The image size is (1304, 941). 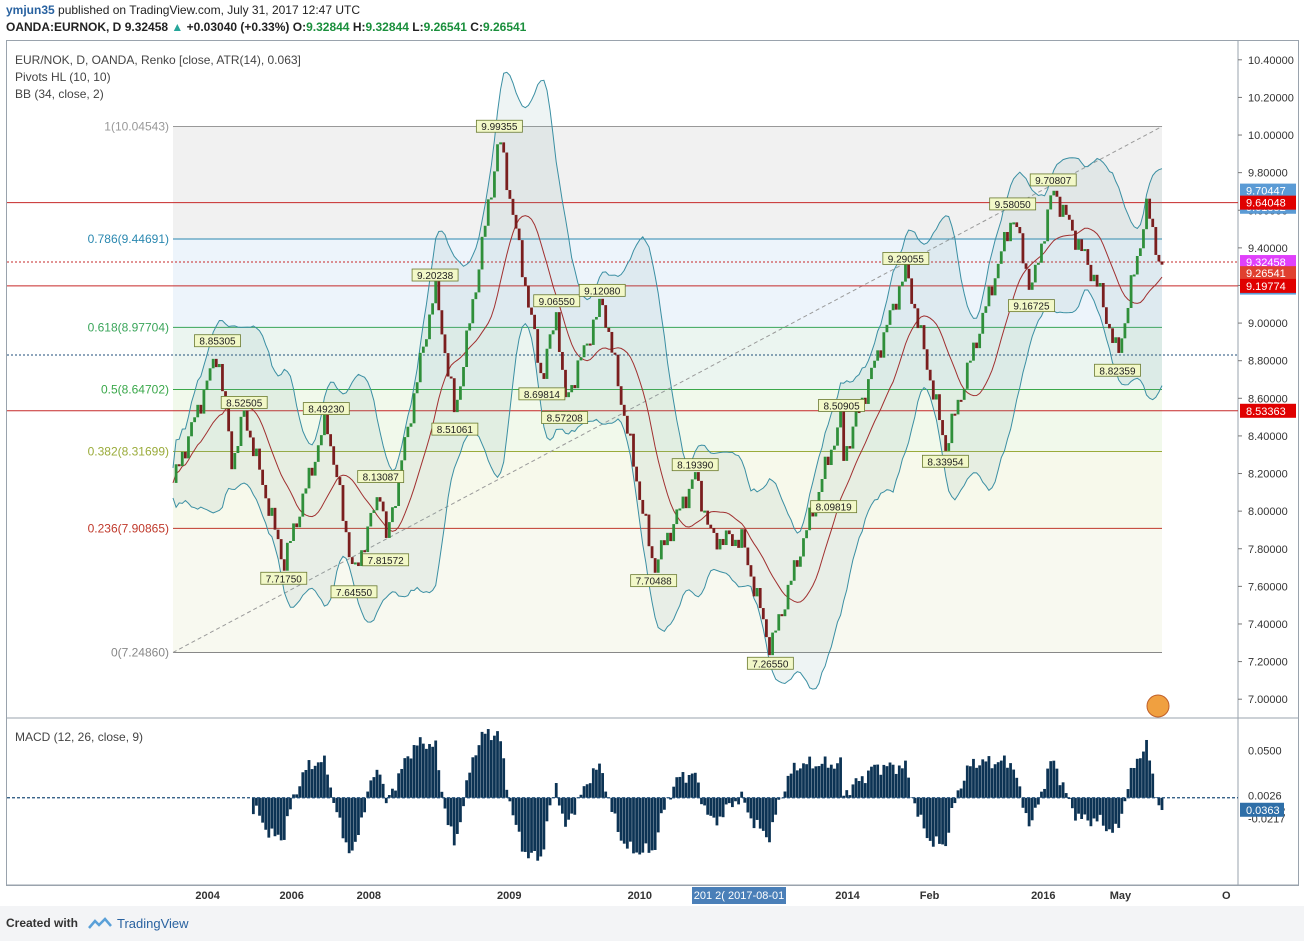 I want to click on author-name: ymjun35, so click(x=30, y=10).